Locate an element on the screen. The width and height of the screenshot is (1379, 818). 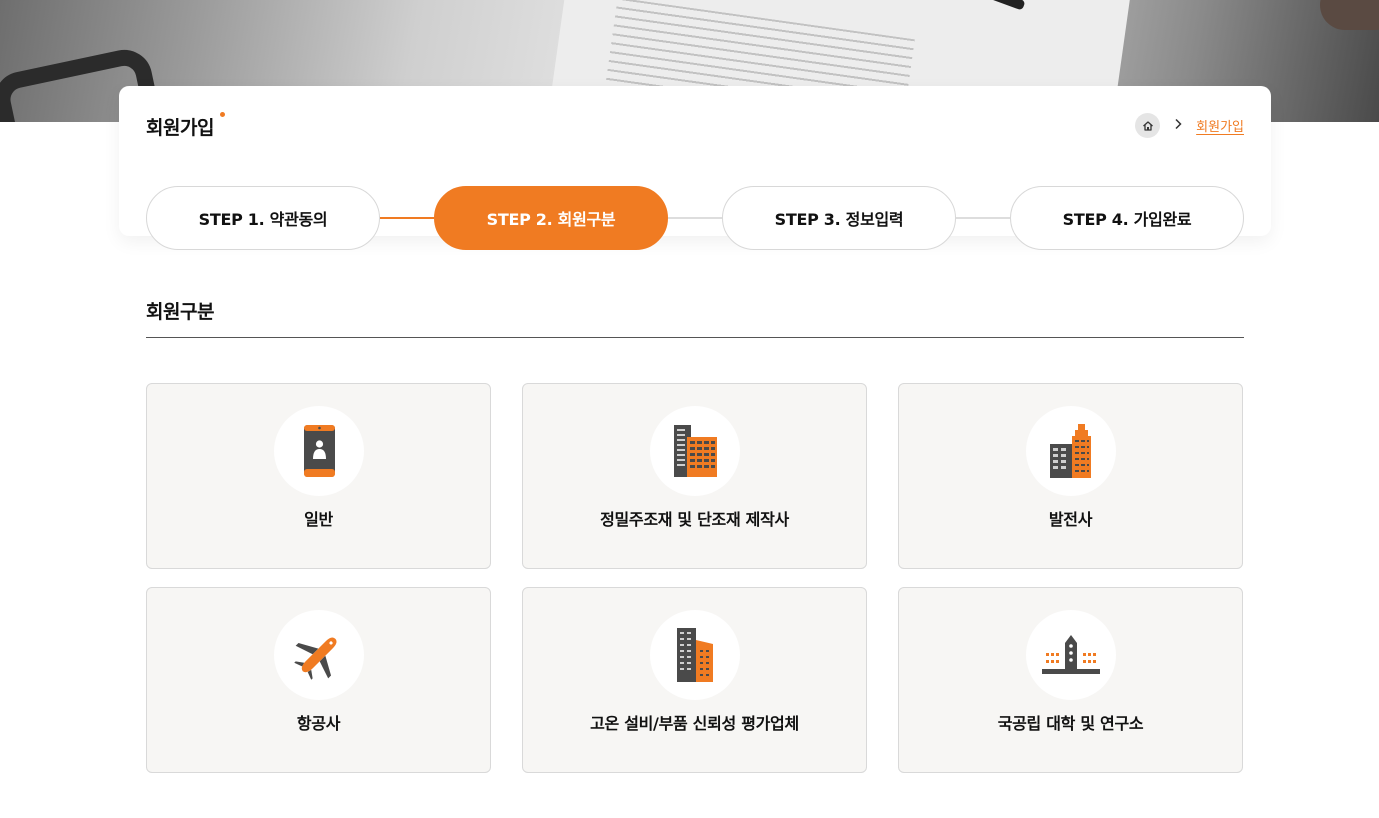
member-type-manufacturer: 정밀주조재 및 단조재 제작사 is located at coordinates (694, 476).